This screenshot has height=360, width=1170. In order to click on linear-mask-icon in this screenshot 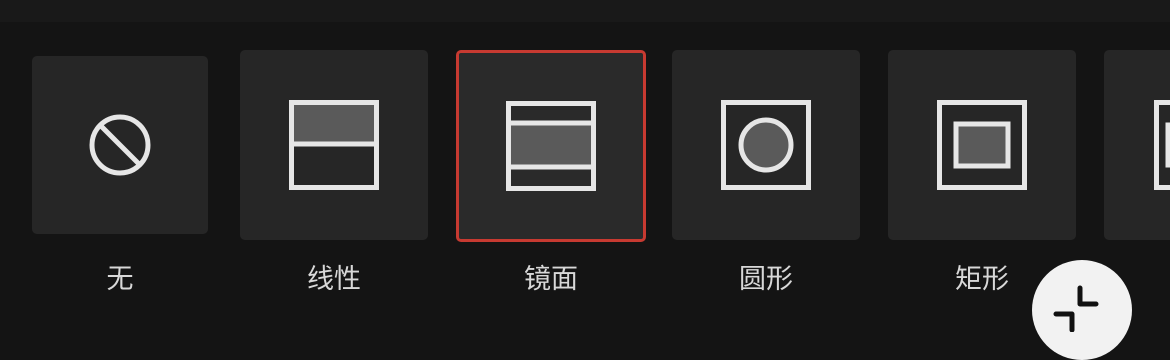, I will do `click(334, 145)`.